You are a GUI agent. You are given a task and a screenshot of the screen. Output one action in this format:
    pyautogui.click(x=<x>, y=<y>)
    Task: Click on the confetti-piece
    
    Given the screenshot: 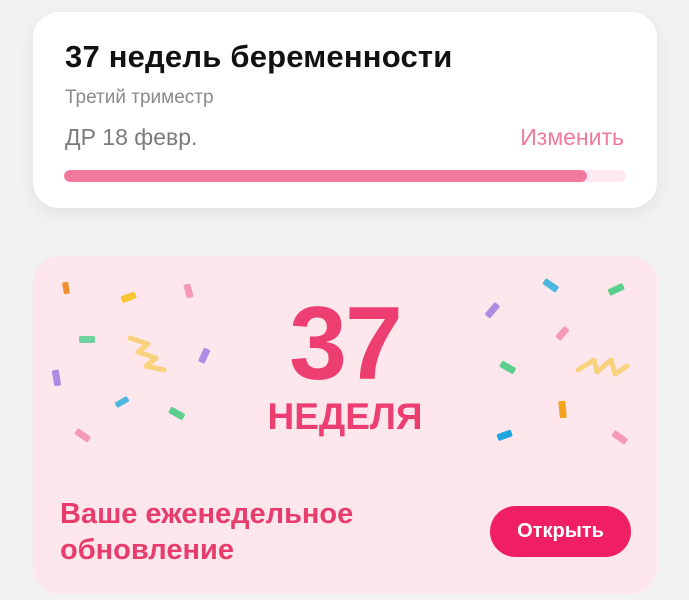 What is the action you would take?
    pyautogui.click(x=550, y=285)
    